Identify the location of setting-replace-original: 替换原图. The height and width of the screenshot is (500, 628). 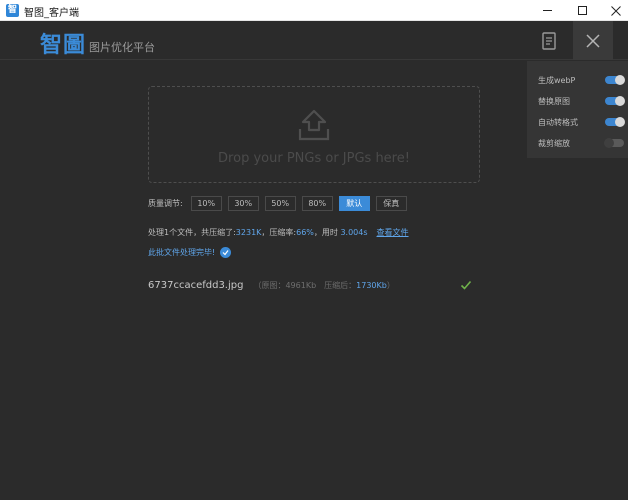
(581, 101).